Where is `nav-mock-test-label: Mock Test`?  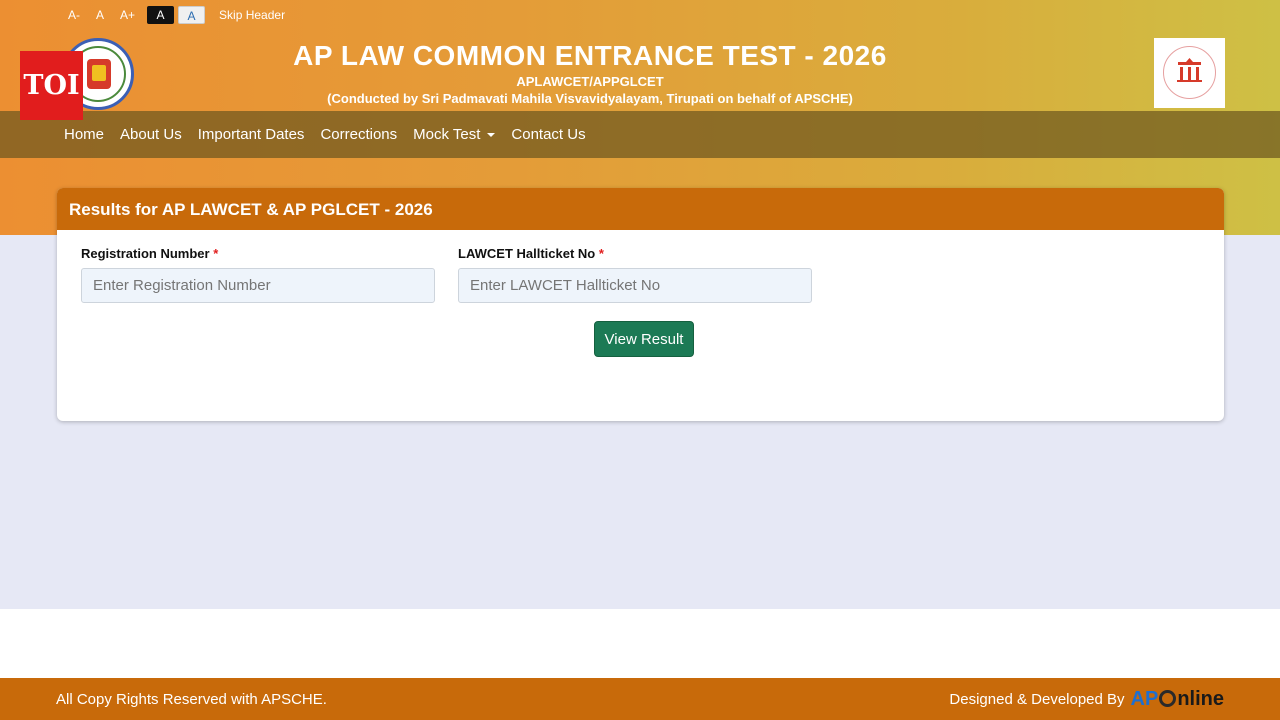
nav-mock-test-label: Mock Test is located at coordinates (447, 134).